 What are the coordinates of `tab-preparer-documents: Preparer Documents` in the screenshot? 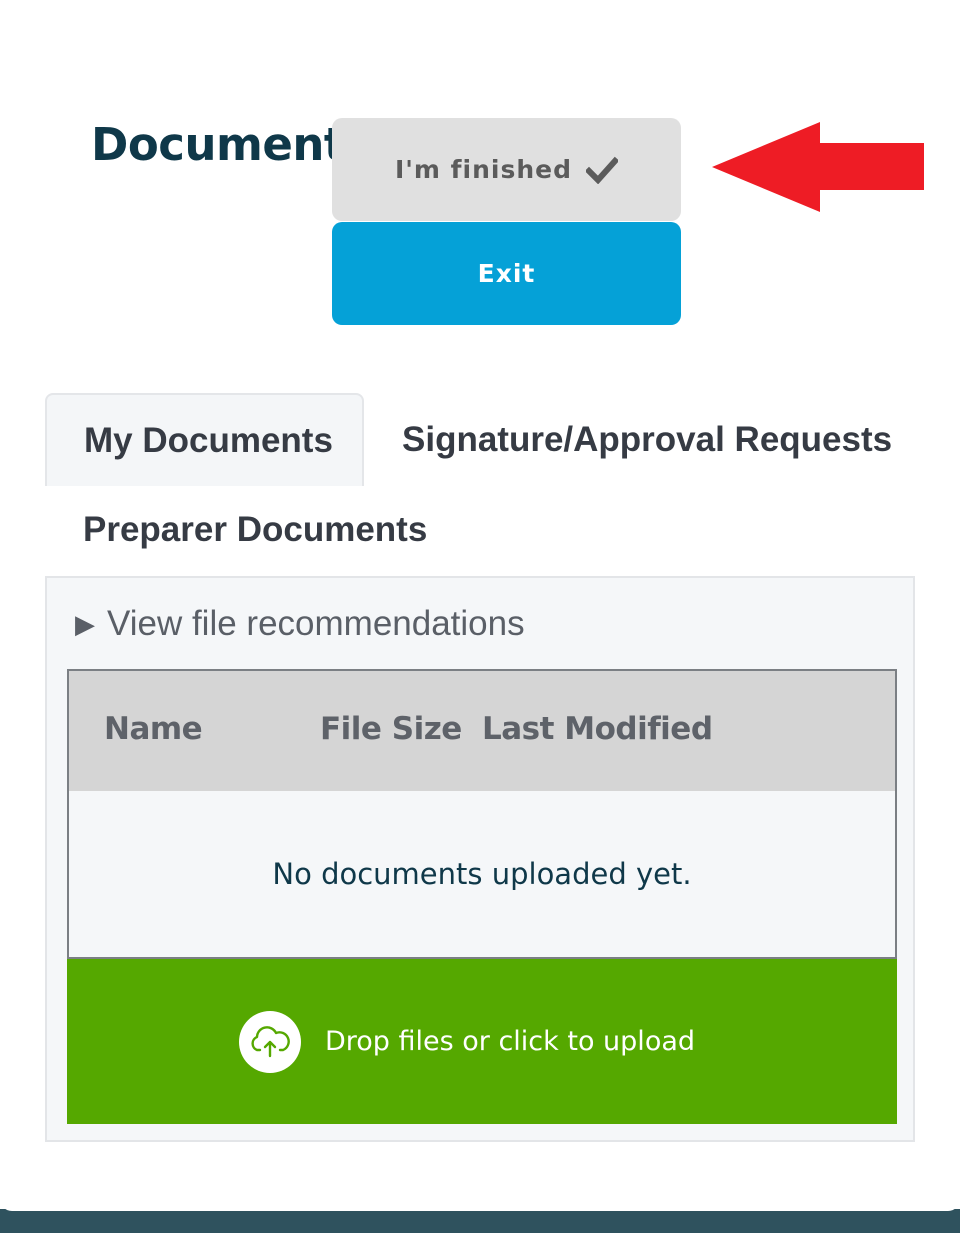 It's located at (255, 530).